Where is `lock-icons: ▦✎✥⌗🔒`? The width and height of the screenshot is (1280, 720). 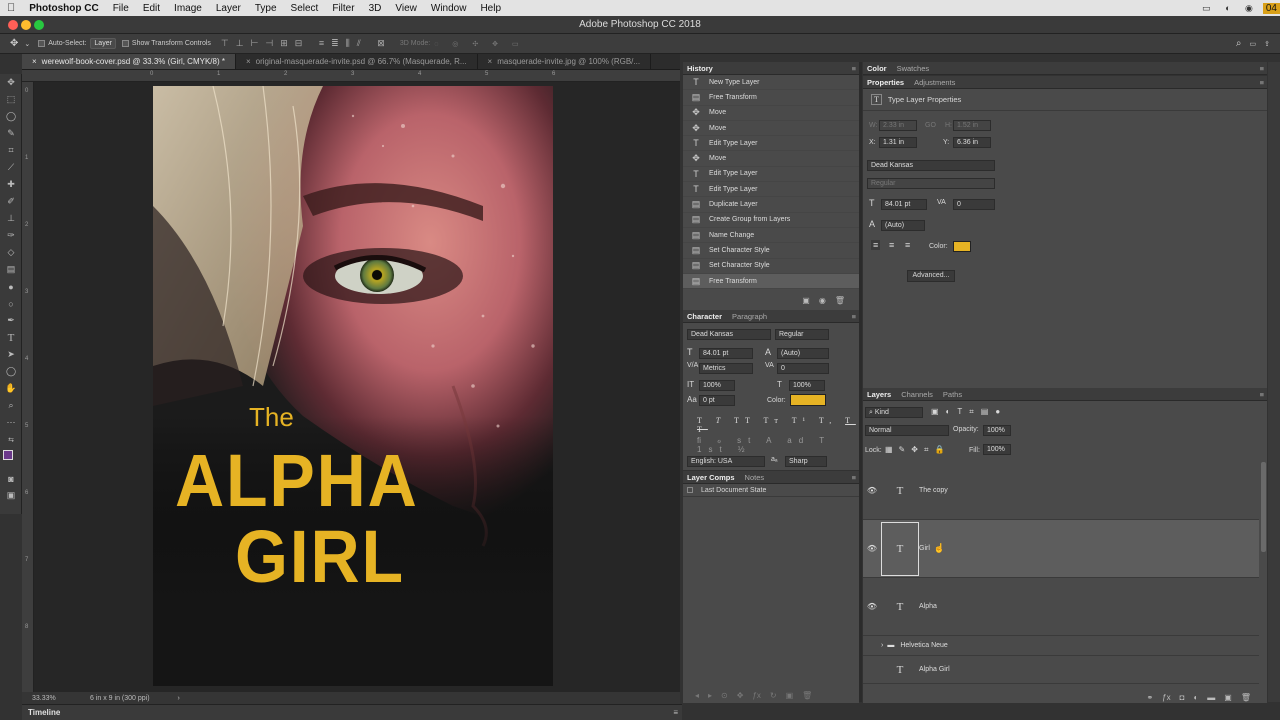
lock-icons: ▦✎✥⌗🔒 is located at coordinates (917, 450).